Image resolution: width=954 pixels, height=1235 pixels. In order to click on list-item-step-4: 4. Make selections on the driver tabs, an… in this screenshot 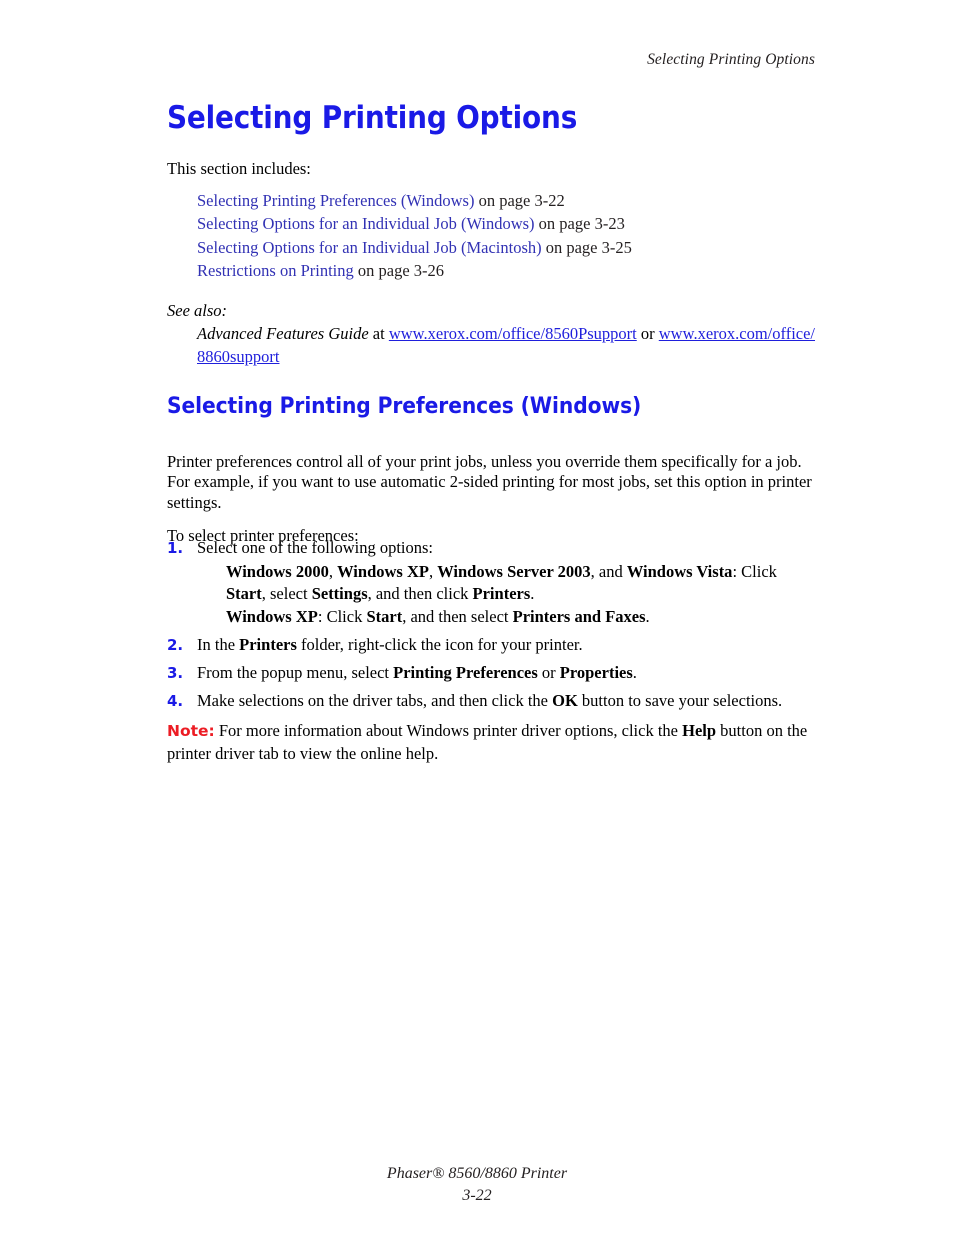, I will do `click(491, 701)`.